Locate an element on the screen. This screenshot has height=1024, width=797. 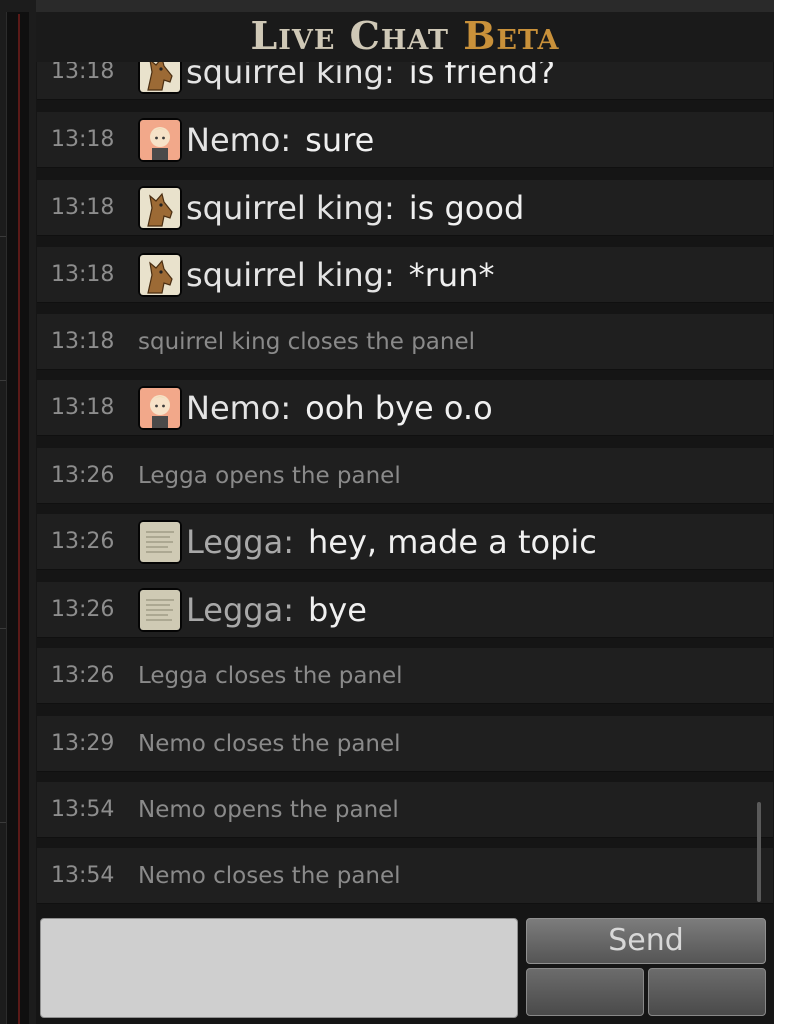
message-text: sure is located at coordinates (340, 139).